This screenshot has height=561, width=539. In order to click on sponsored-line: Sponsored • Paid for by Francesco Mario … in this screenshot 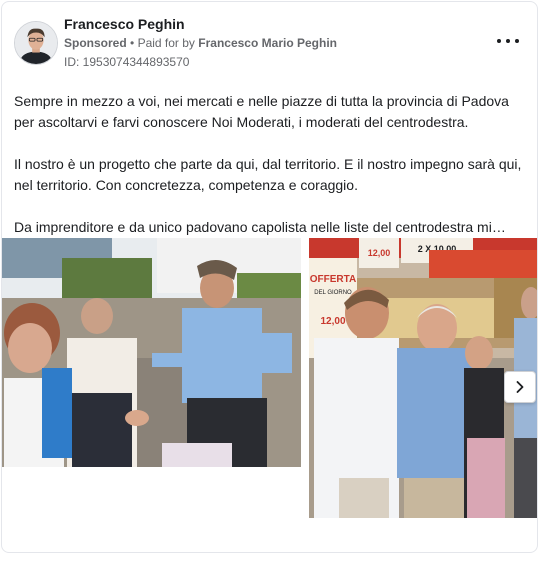, I will do `click(200, 43)`.